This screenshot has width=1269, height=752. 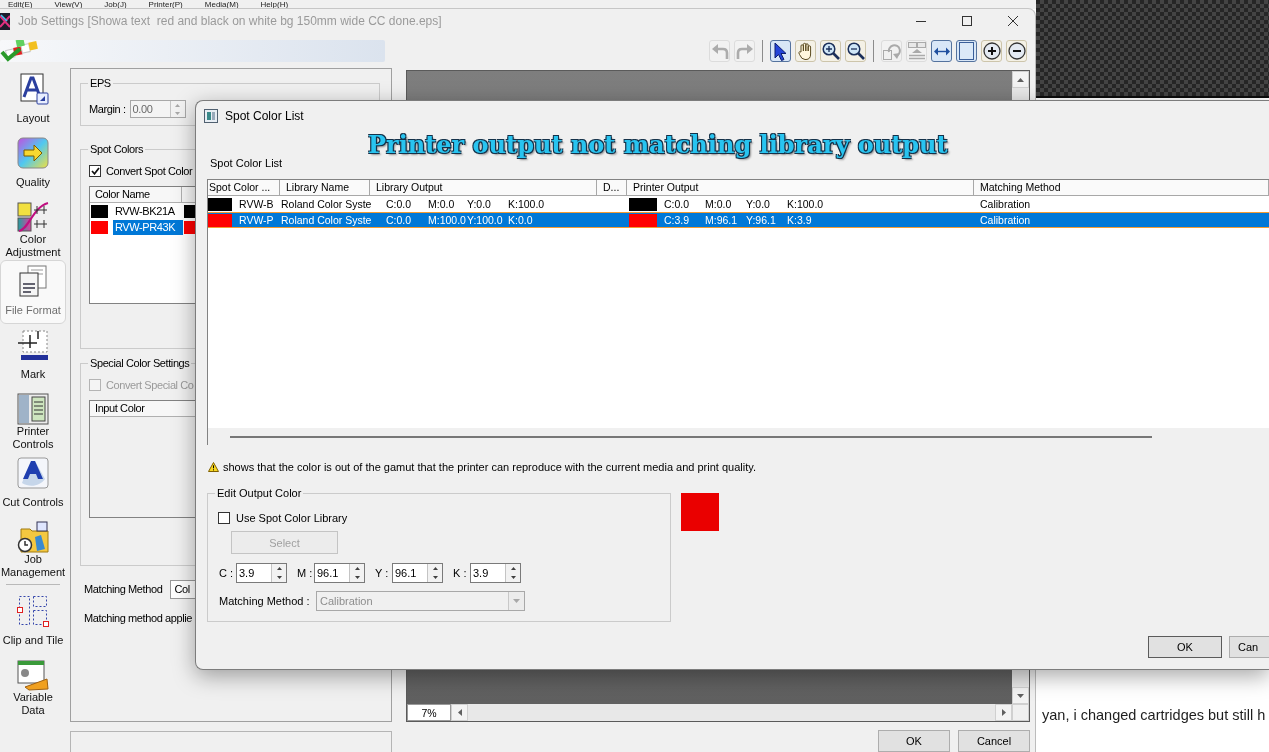 I want to click on scroll-left-button, so click(x=459, y=712).